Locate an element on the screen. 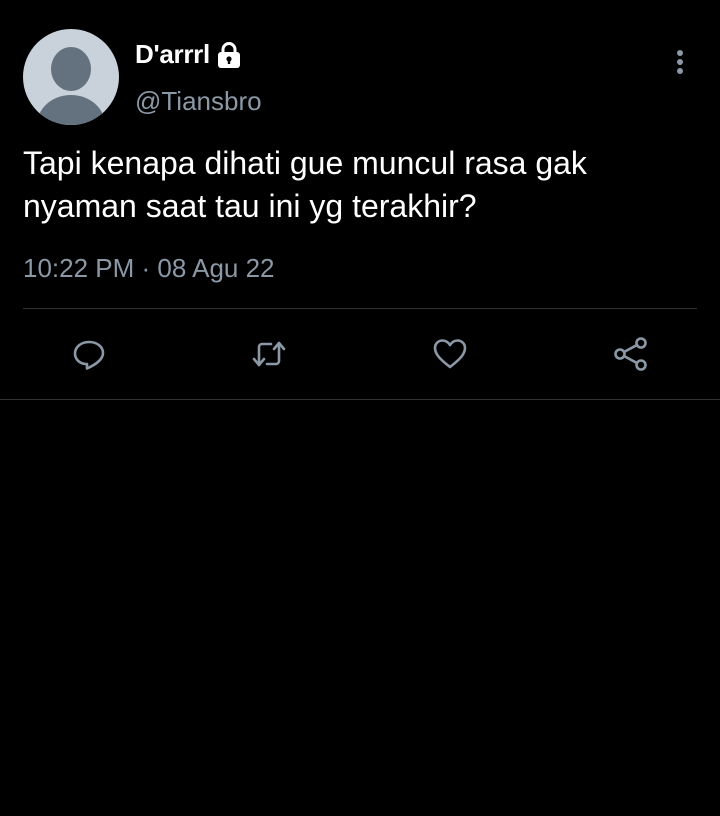 This screenshot has width=720, height=816. retweet-button is located at coordinates (269, 354).